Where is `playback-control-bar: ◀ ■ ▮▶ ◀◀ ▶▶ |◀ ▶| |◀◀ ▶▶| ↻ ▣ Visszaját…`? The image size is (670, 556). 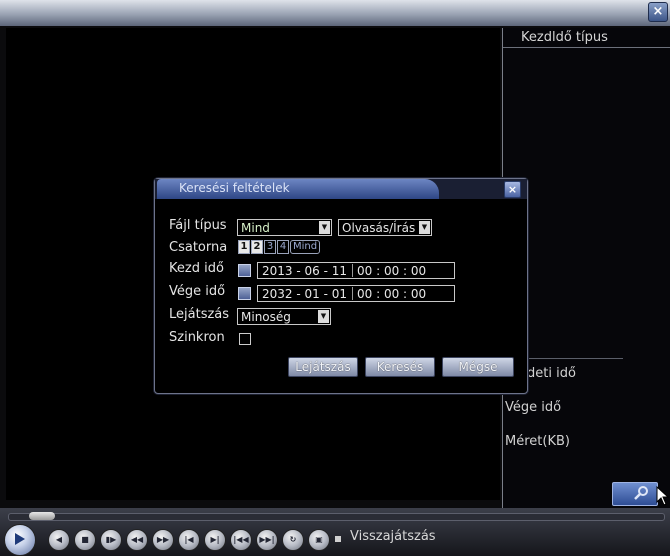
playback-control-bar: ◀ ■ ▮▶ ◀◀ ▶▶ |◀ ▶| |◀◀ ▶▶| ↻ ▣ Visszaját… is located at coordinates (335, 532).